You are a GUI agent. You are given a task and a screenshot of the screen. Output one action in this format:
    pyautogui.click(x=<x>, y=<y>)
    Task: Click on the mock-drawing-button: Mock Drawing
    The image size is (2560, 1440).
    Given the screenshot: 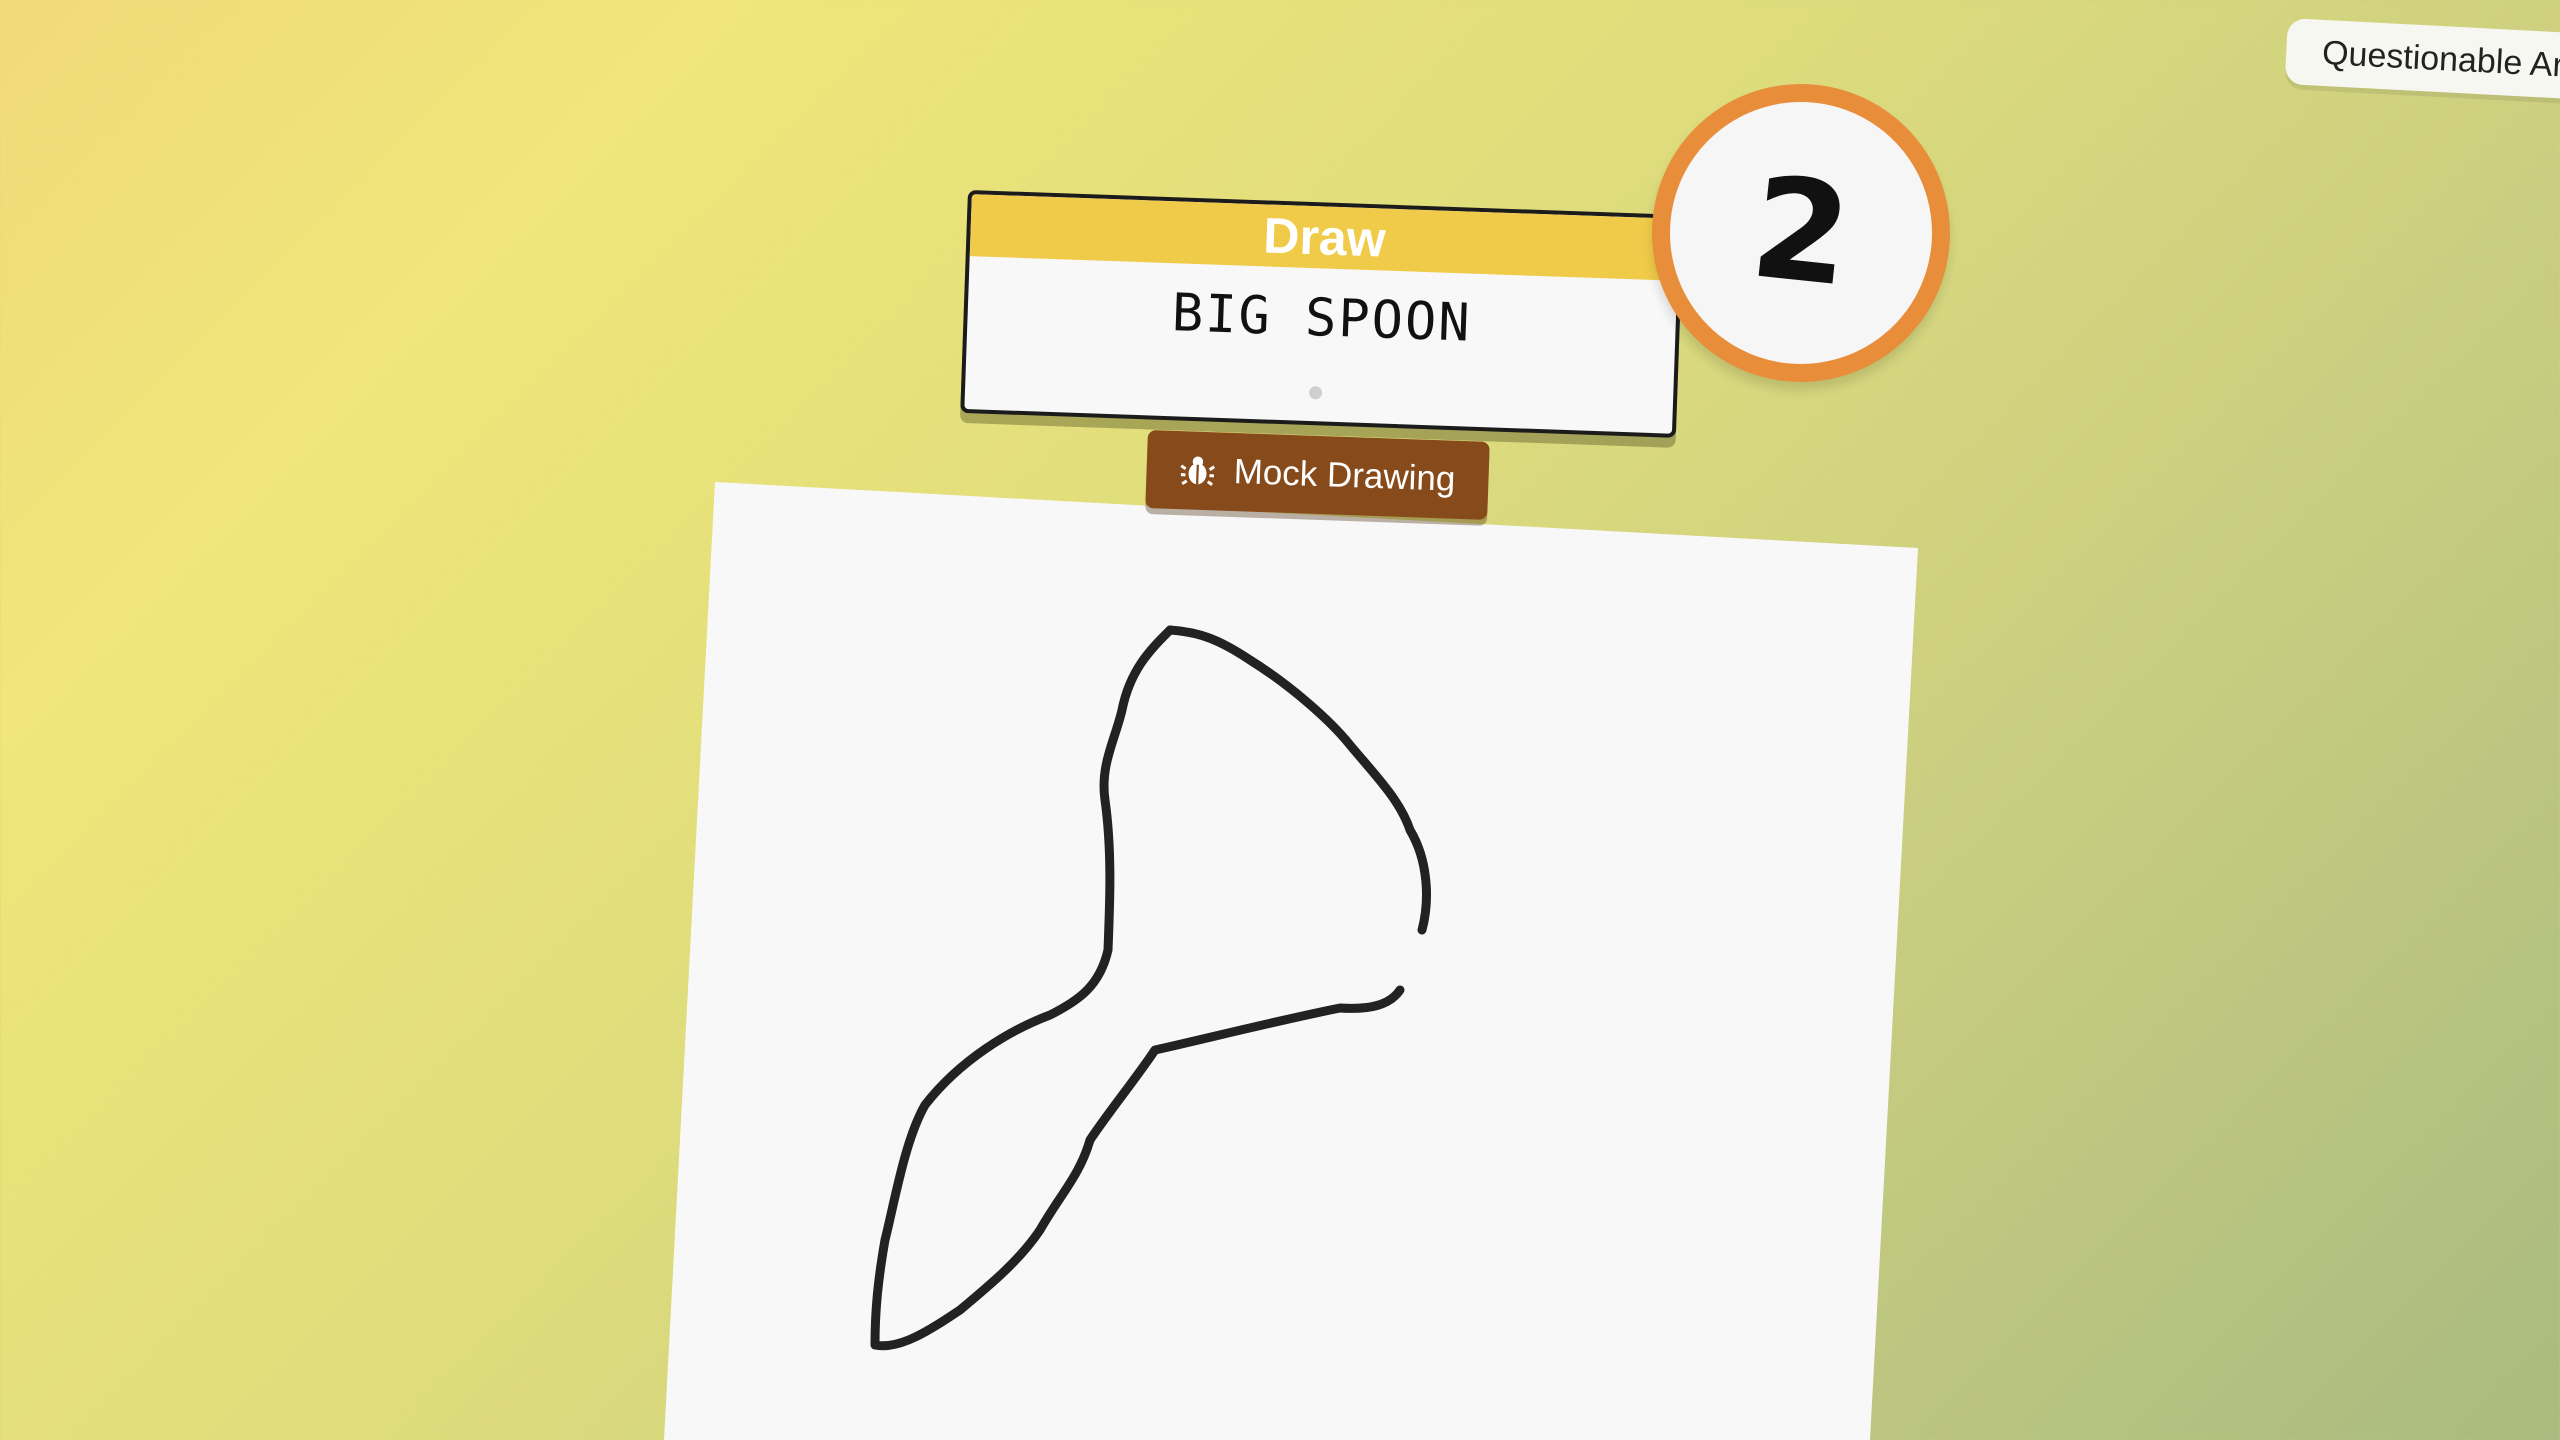 What is the action you would take?
    pyautogui.click(x=1317, y=475)
    